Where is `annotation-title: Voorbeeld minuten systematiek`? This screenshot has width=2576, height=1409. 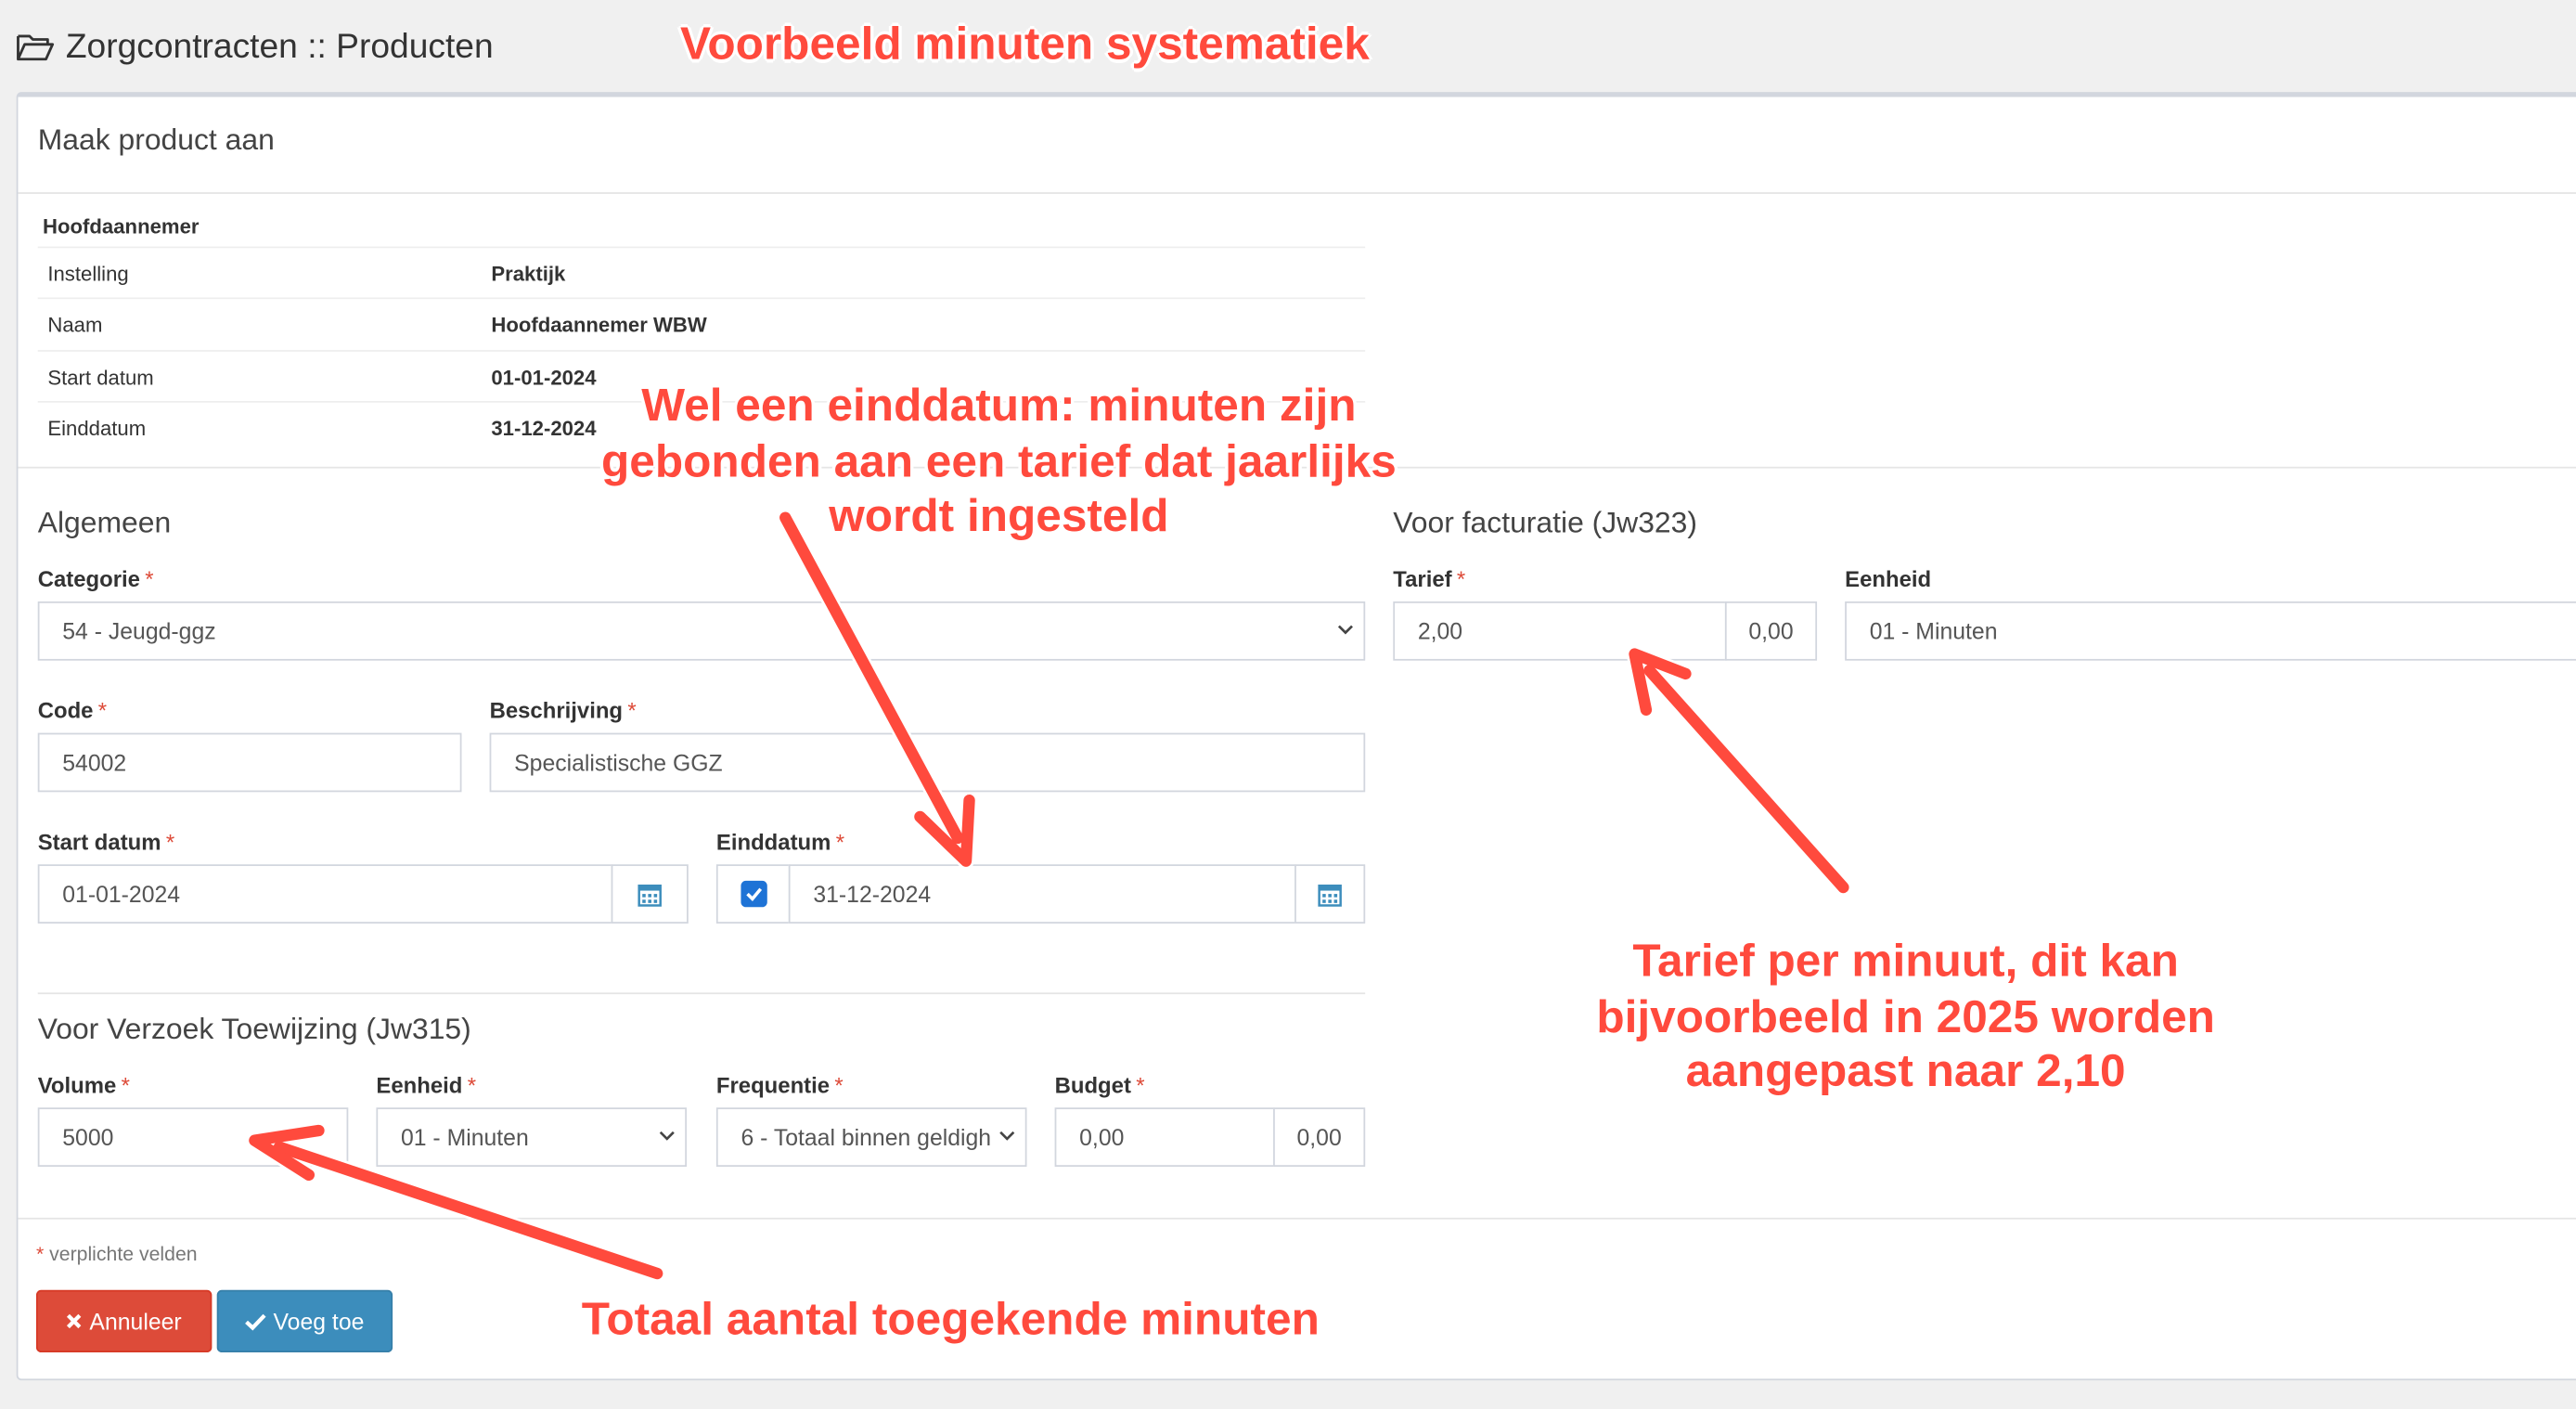
annotation-title: Voorbeeld minuten systematiek is located at coordinates (1024, 44).